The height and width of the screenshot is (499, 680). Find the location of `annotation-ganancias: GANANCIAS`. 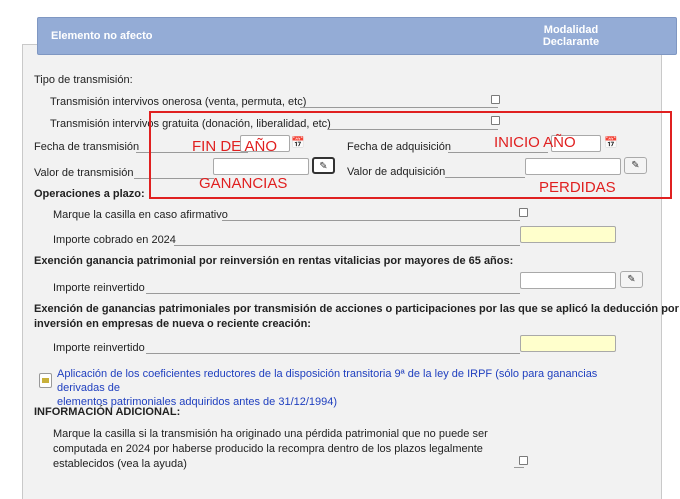

annotation-ganancias: GANANCIAS is located at coordinates (243, 183).